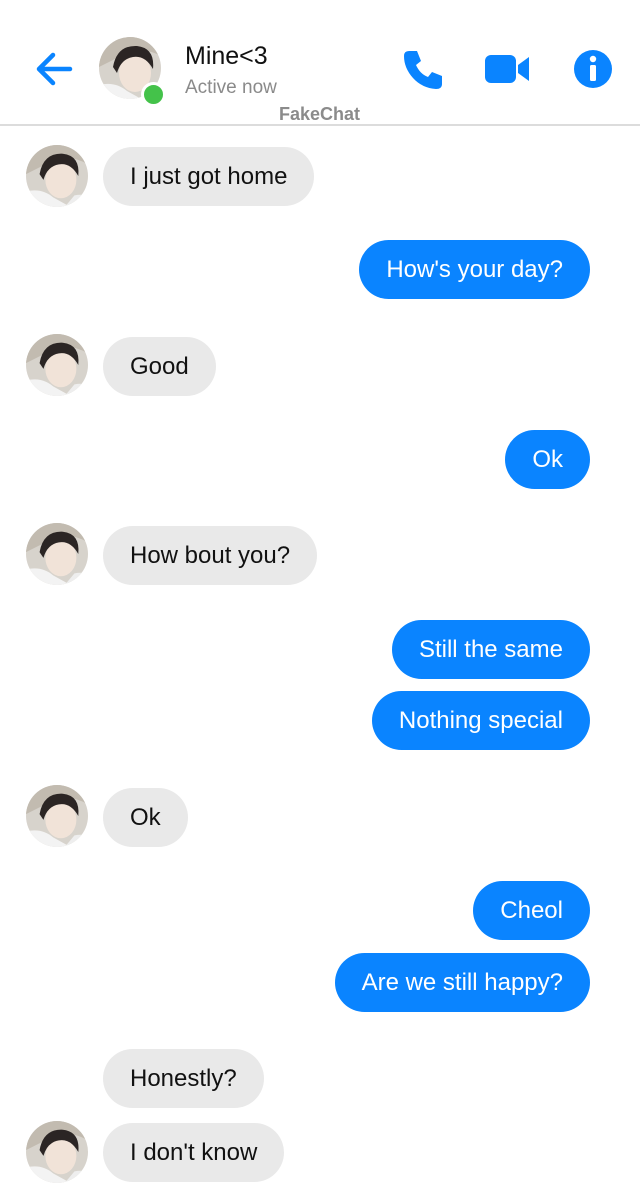 The height and width of the screenshot is (1200, 640). What do you see at coordinates (226, 56) in the screenshot?
I see `contact-name: Mine<3` at bounding box center [226, 56].